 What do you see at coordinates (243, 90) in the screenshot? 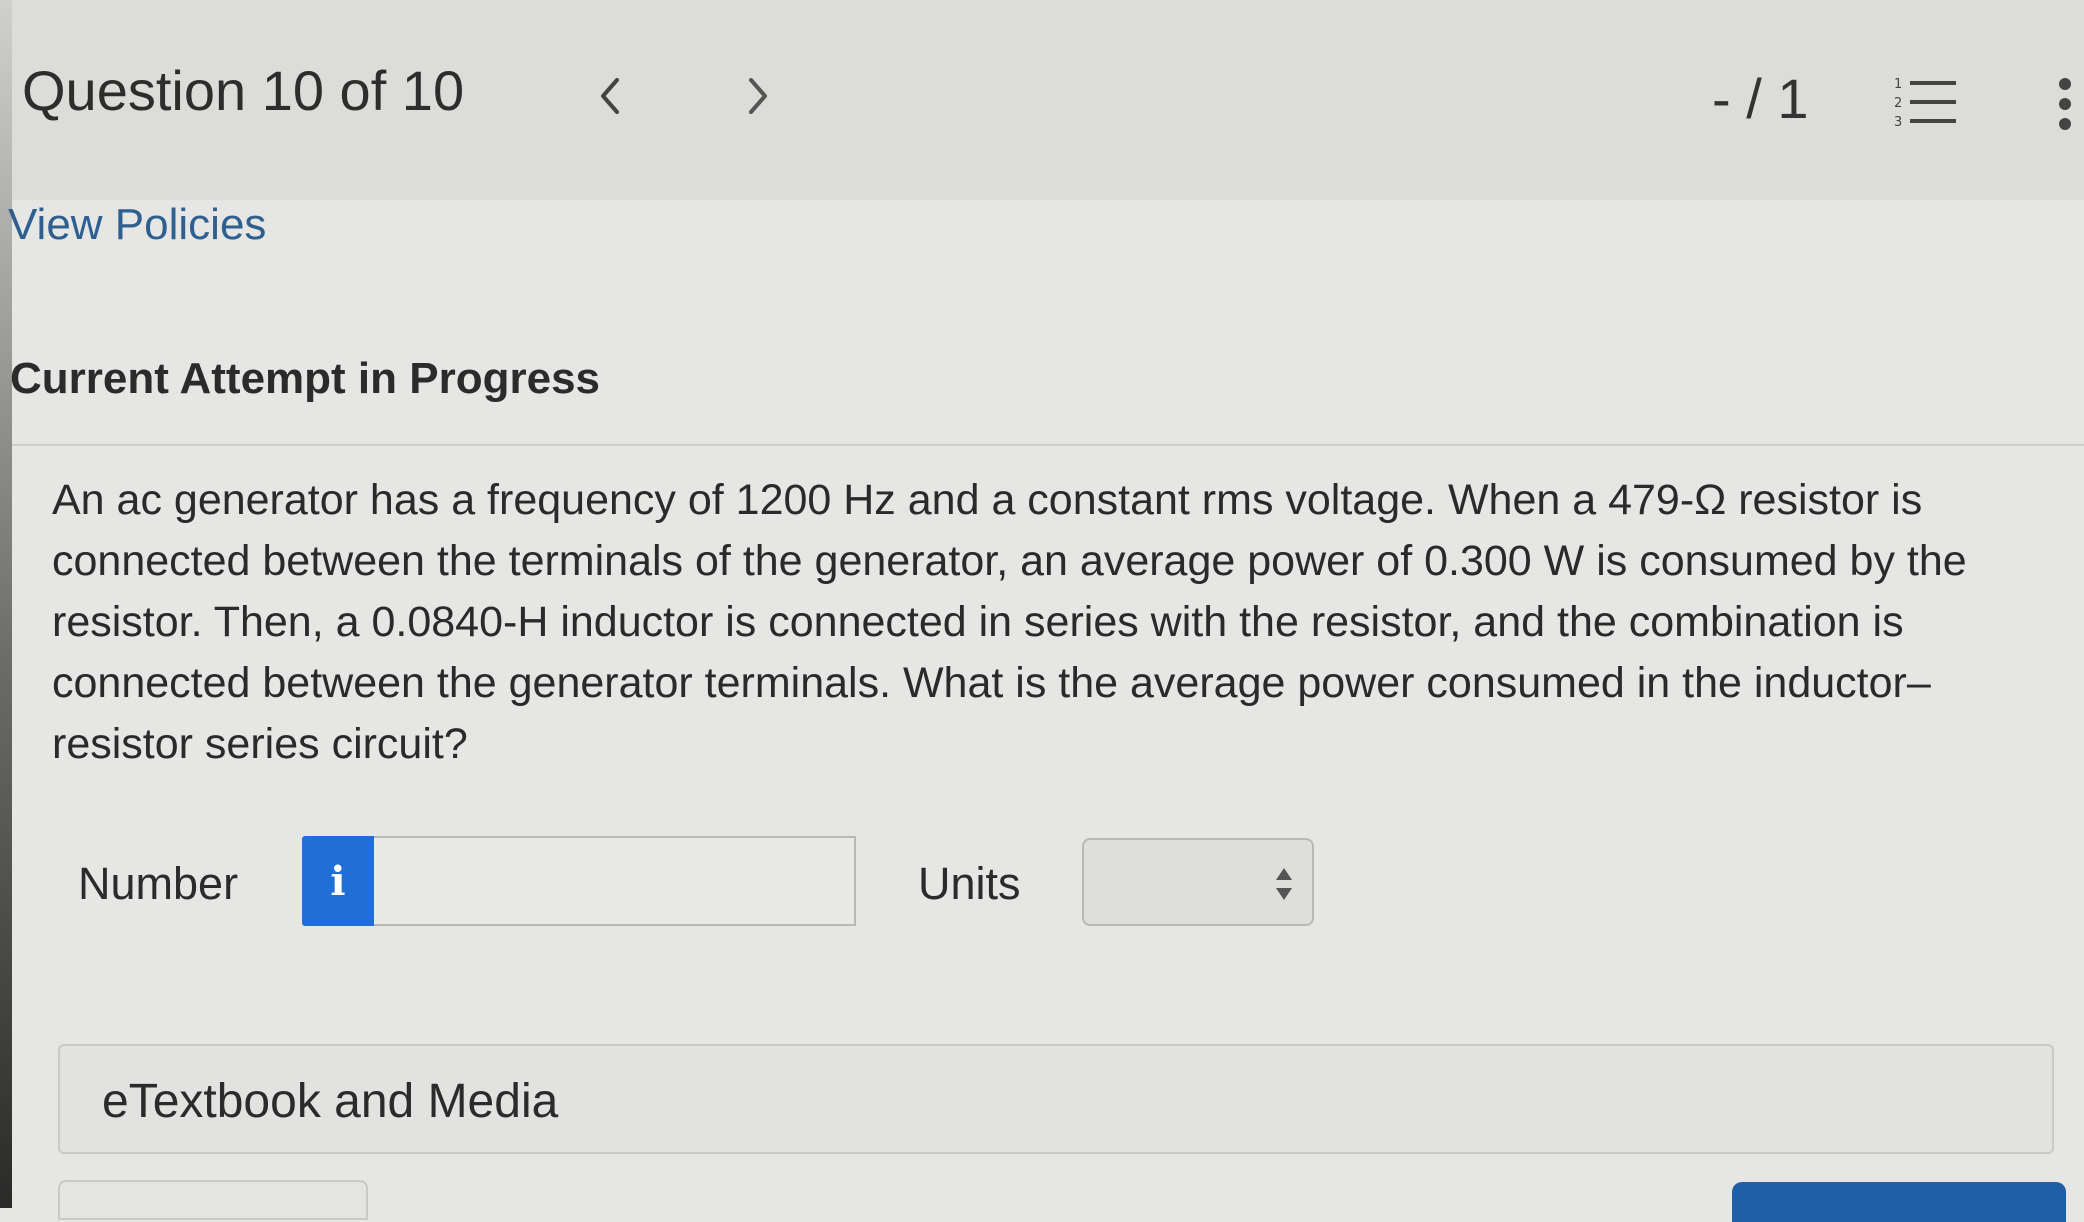
I see `question-title: Question 10 of 10` at bounding box center [243, 90].